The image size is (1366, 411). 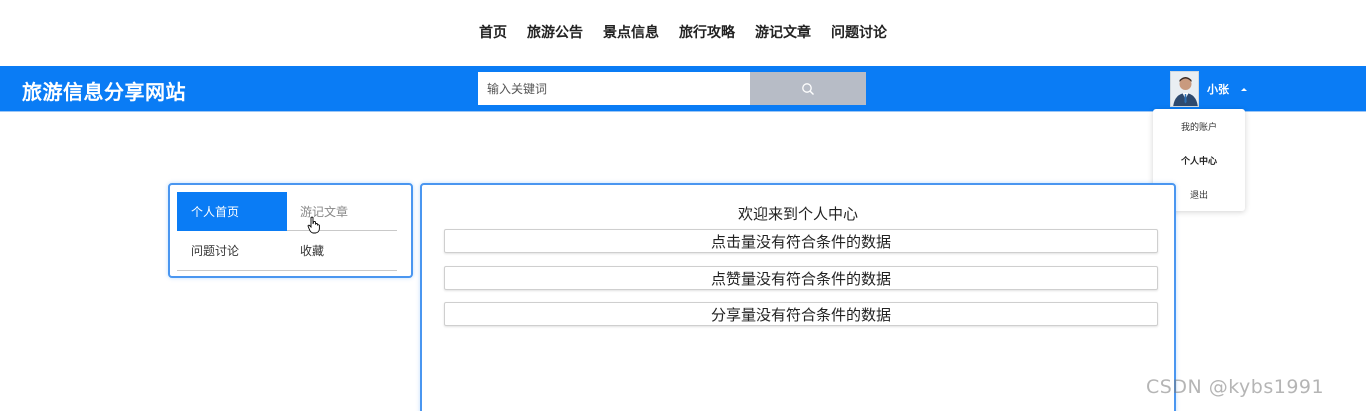 What do you see at coordinates (104, 92) in the screenshot?
I see `site-title: 旅游信息分享网站` at bounding box center [104, 92].